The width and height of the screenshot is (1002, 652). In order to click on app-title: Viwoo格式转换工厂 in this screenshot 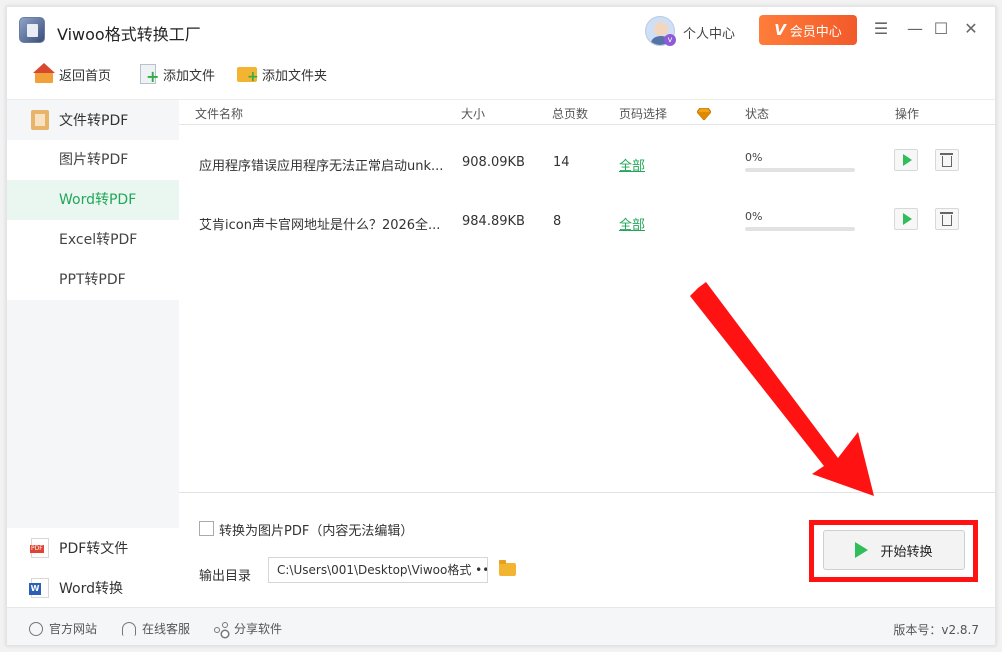, I will do `click(129, 34)`.